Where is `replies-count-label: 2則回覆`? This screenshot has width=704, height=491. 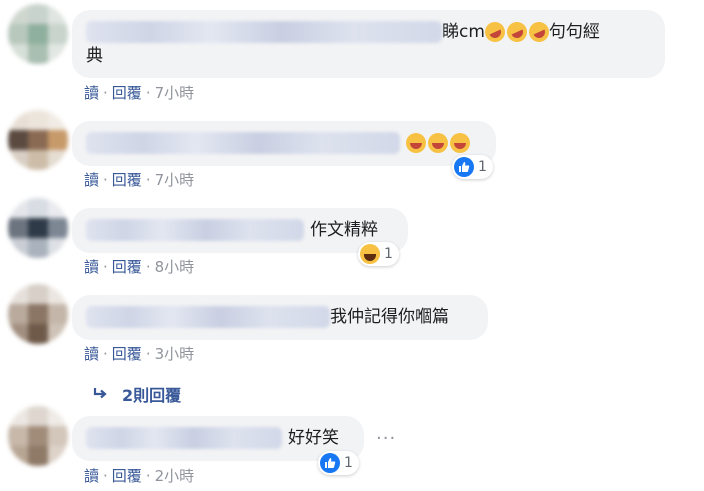
replies-count-label: 2則回覆 is located at coordinates (152, 395).